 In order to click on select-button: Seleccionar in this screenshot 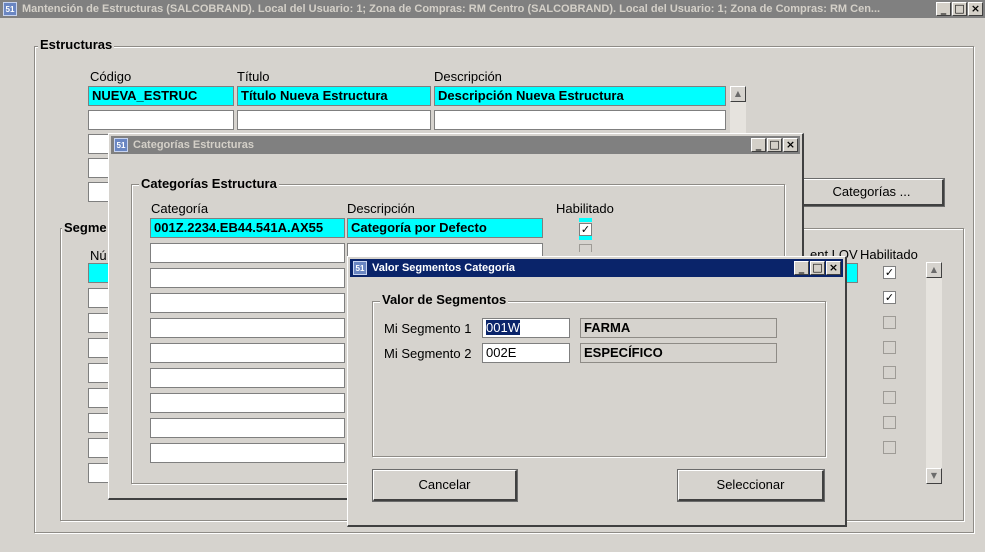, I will do `click(751, 485)`.